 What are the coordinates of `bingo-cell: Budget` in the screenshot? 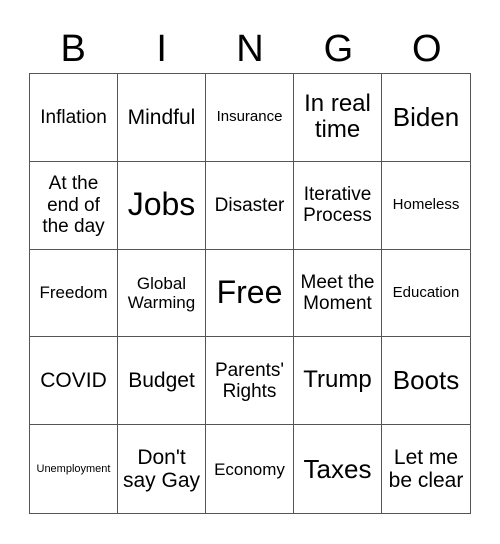 It's located at (162, 381).